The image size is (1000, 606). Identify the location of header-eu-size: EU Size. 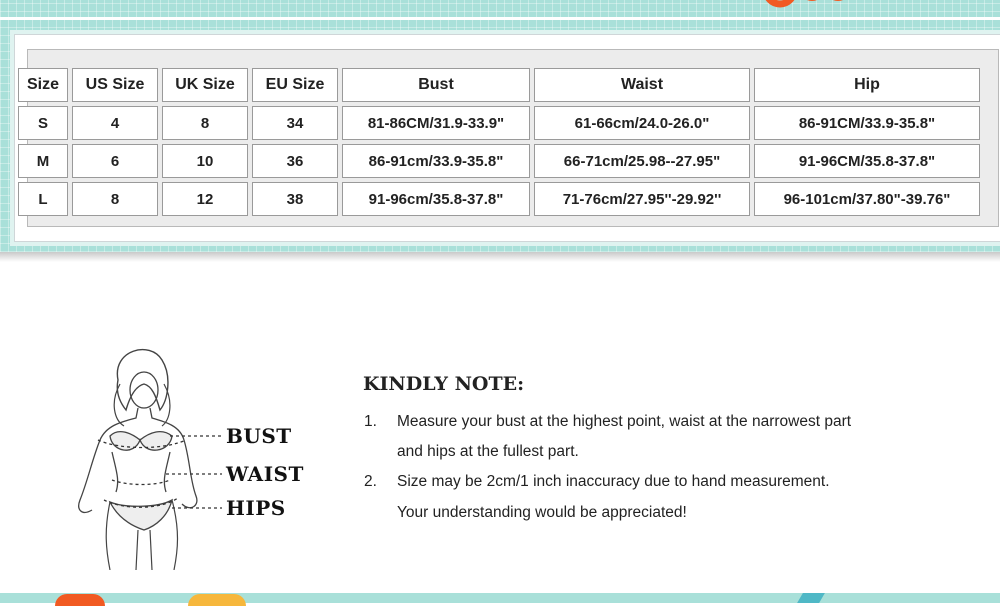
(295, 85).